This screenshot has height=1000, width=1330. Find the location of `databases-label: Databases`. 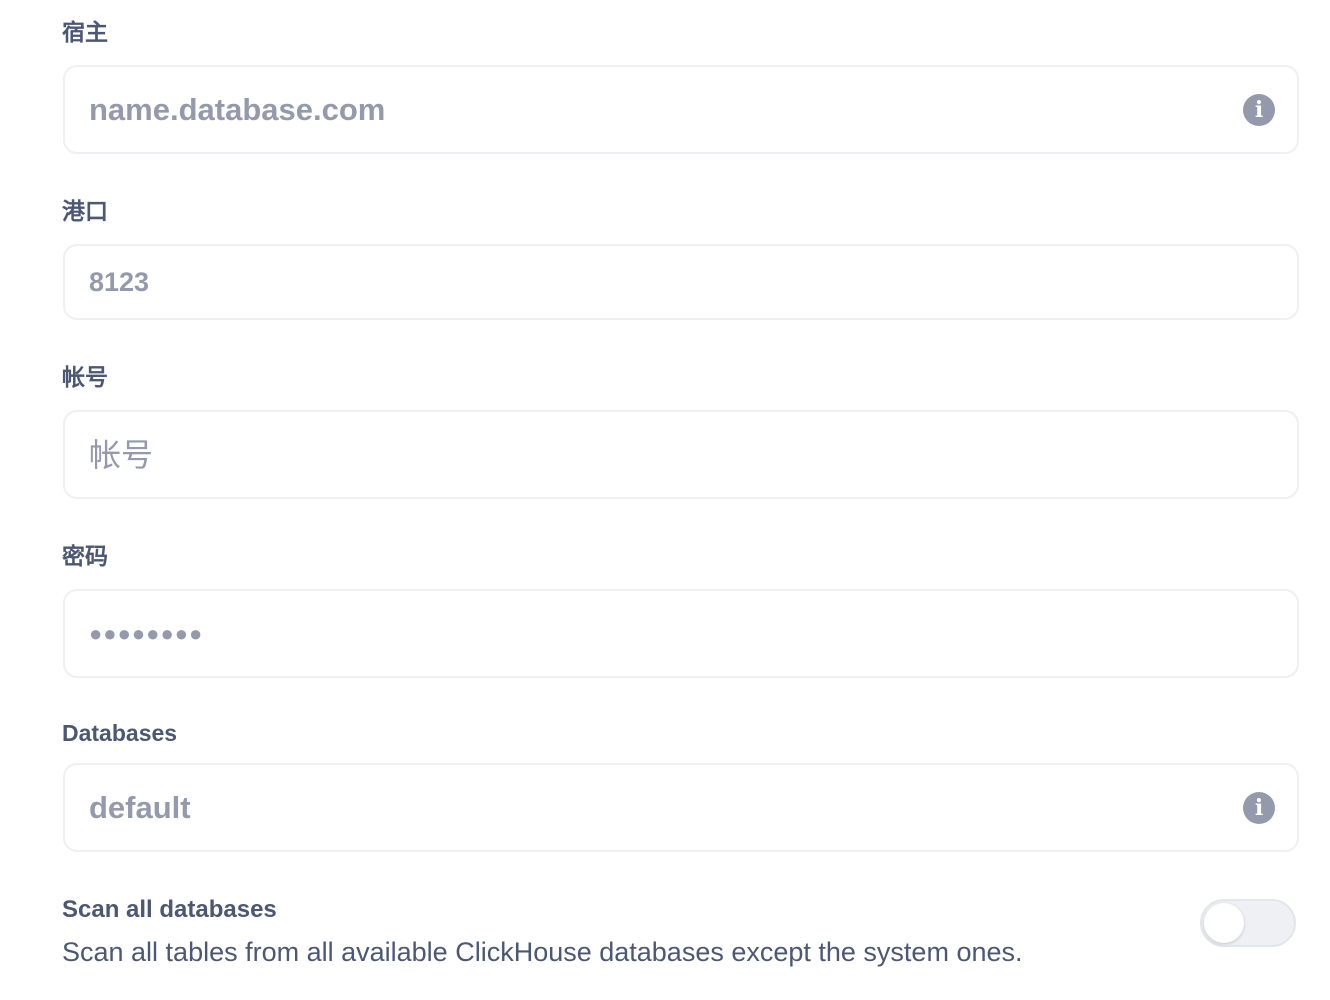

databases-label: Databases is located at coordinates (120, 733).